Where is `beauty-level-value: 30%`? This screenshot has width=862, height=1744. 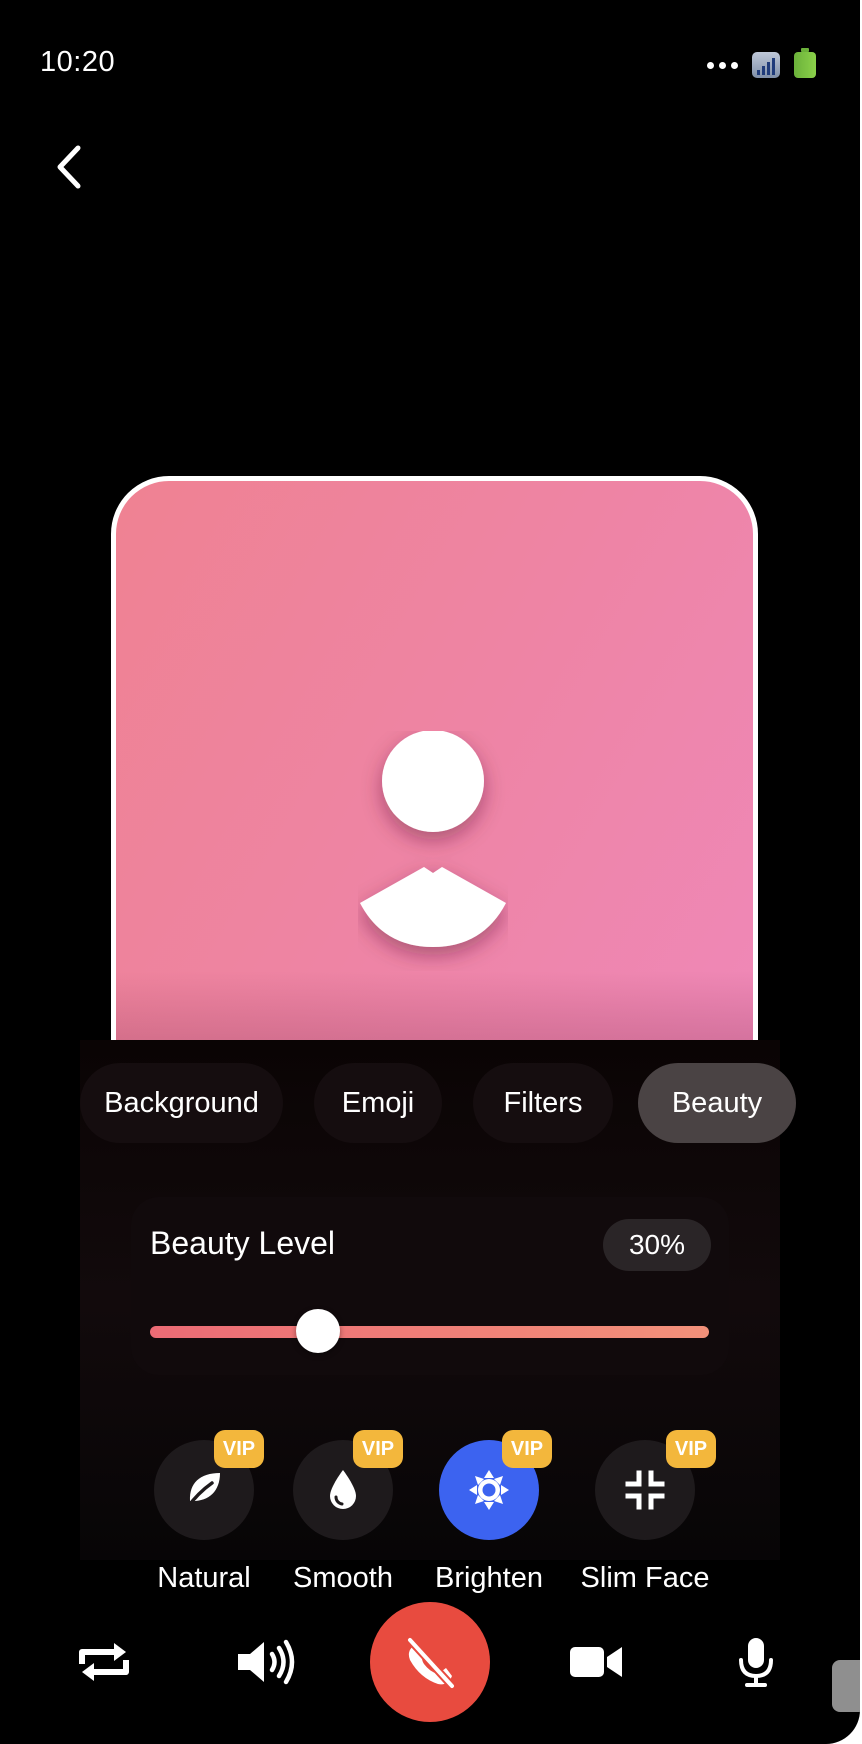 beauty-level-value: 30% is located at coordinates (657, 1245).